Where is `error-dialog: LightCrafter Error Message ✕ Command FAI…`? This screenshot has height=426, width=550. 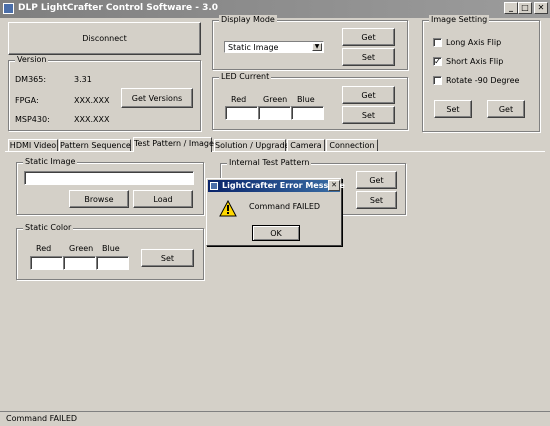 error-dialog: LightCrafter Error Message ✕ Command FAI… is located at coordinates (275, 212).